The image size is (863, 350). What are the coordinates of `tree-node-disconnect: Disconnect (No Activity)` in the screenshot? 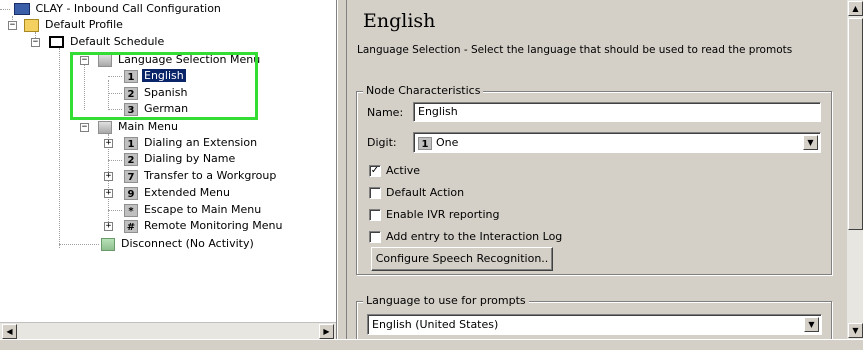 It's located at (178, 244).